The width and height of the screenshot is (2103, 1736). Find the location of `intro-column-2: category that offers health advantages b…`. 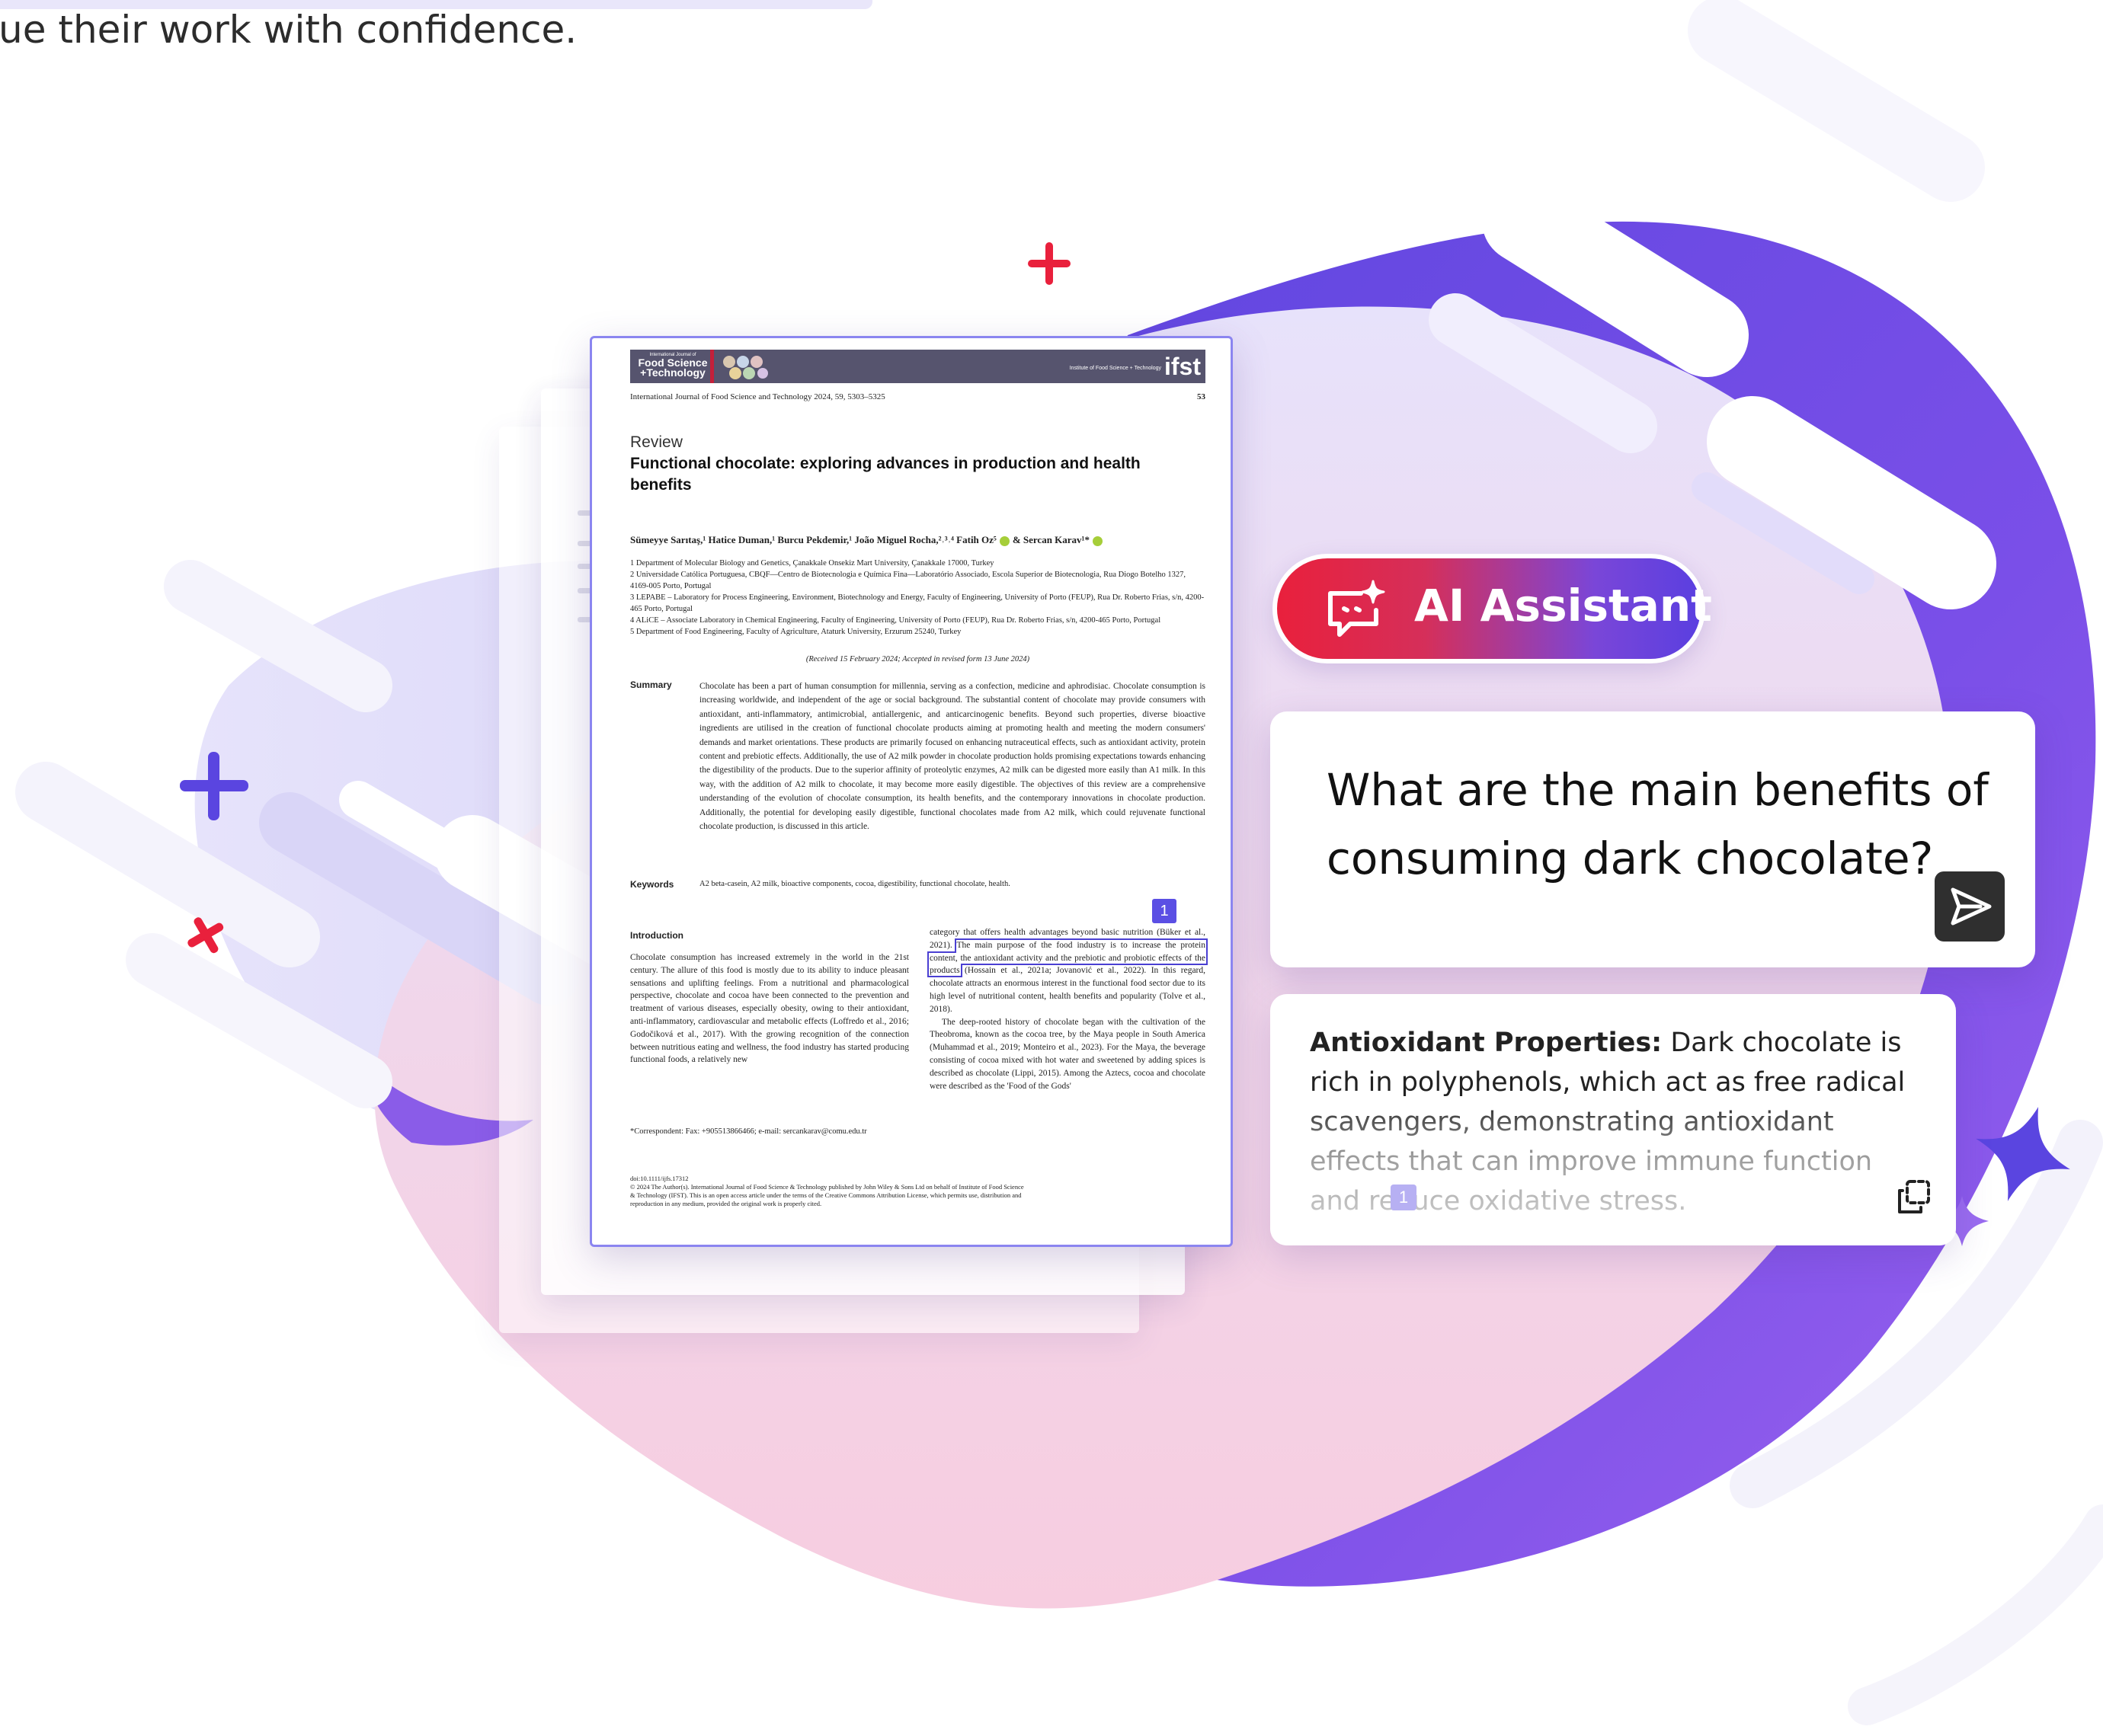

intro-column-2: category that offers health advantages b… is located at coordinates (1067, 1009).